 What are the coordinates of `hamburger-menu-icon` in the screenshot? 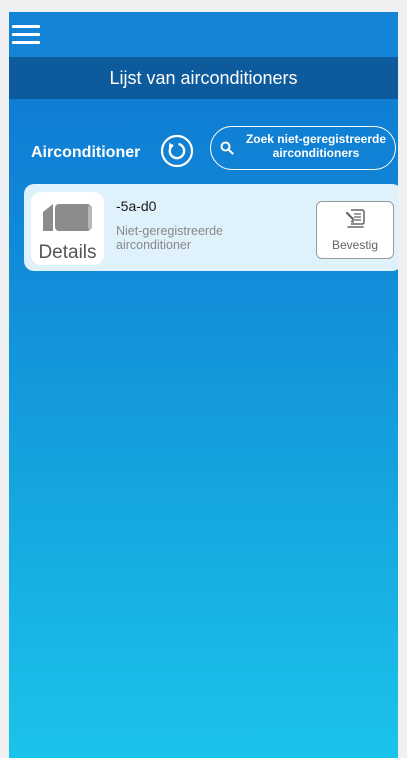 It's located at (26, 35).